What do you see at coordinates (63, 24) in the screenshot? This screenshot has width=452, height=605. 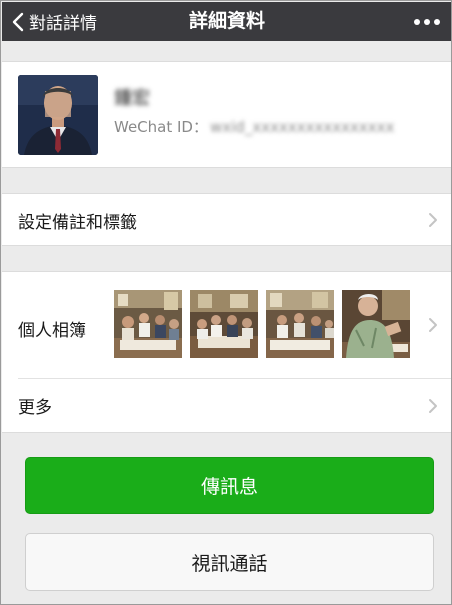 I see `back-button-label: 對話詳情` at bounding box center [63, 24].